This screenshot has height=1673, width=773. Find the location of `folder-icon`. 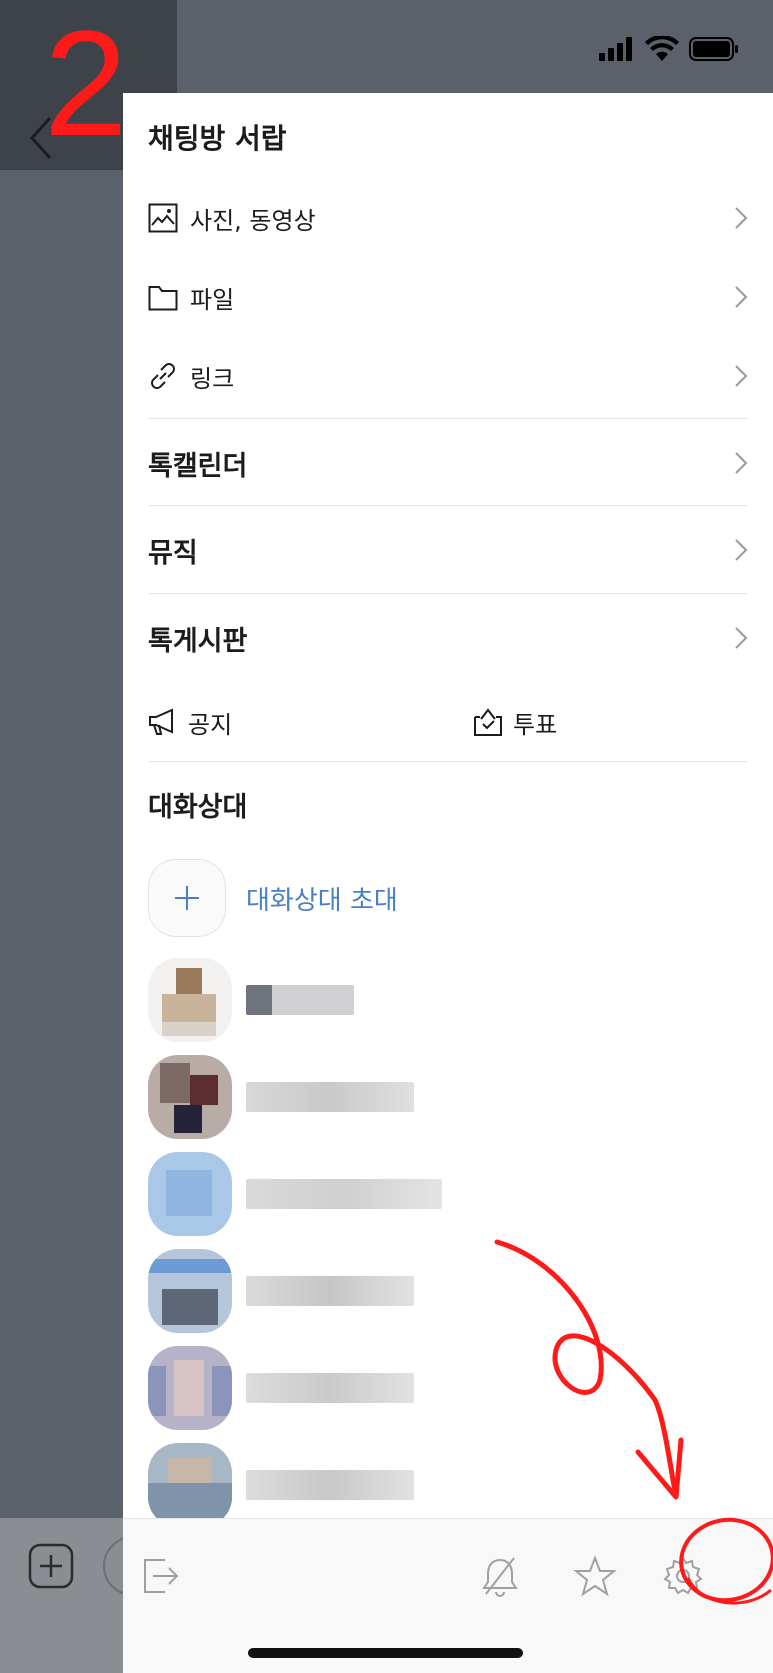

folder-icon is located at coordinates (163, 298).